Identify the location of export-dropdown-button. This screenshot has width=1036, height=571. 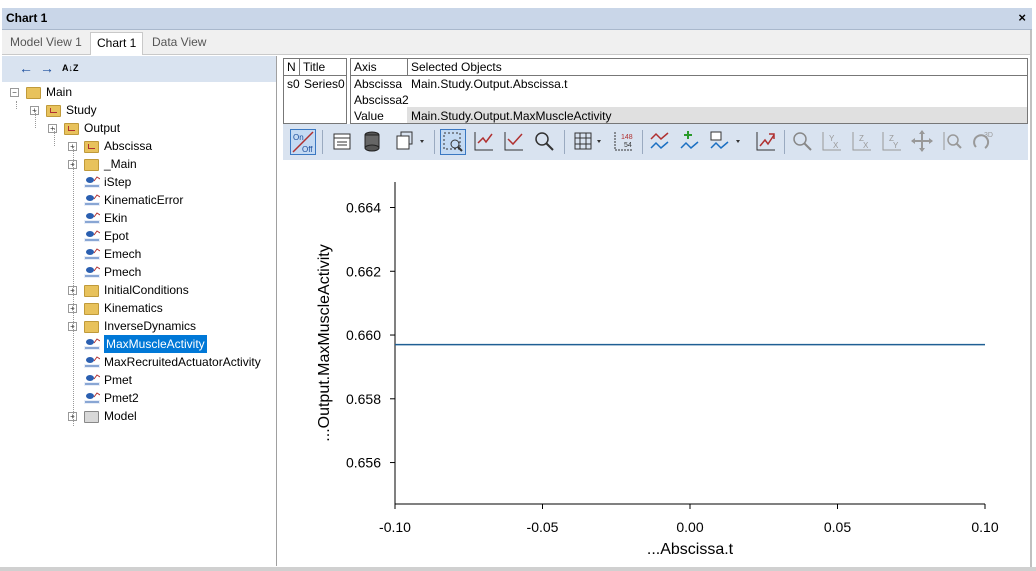
(410, 142).